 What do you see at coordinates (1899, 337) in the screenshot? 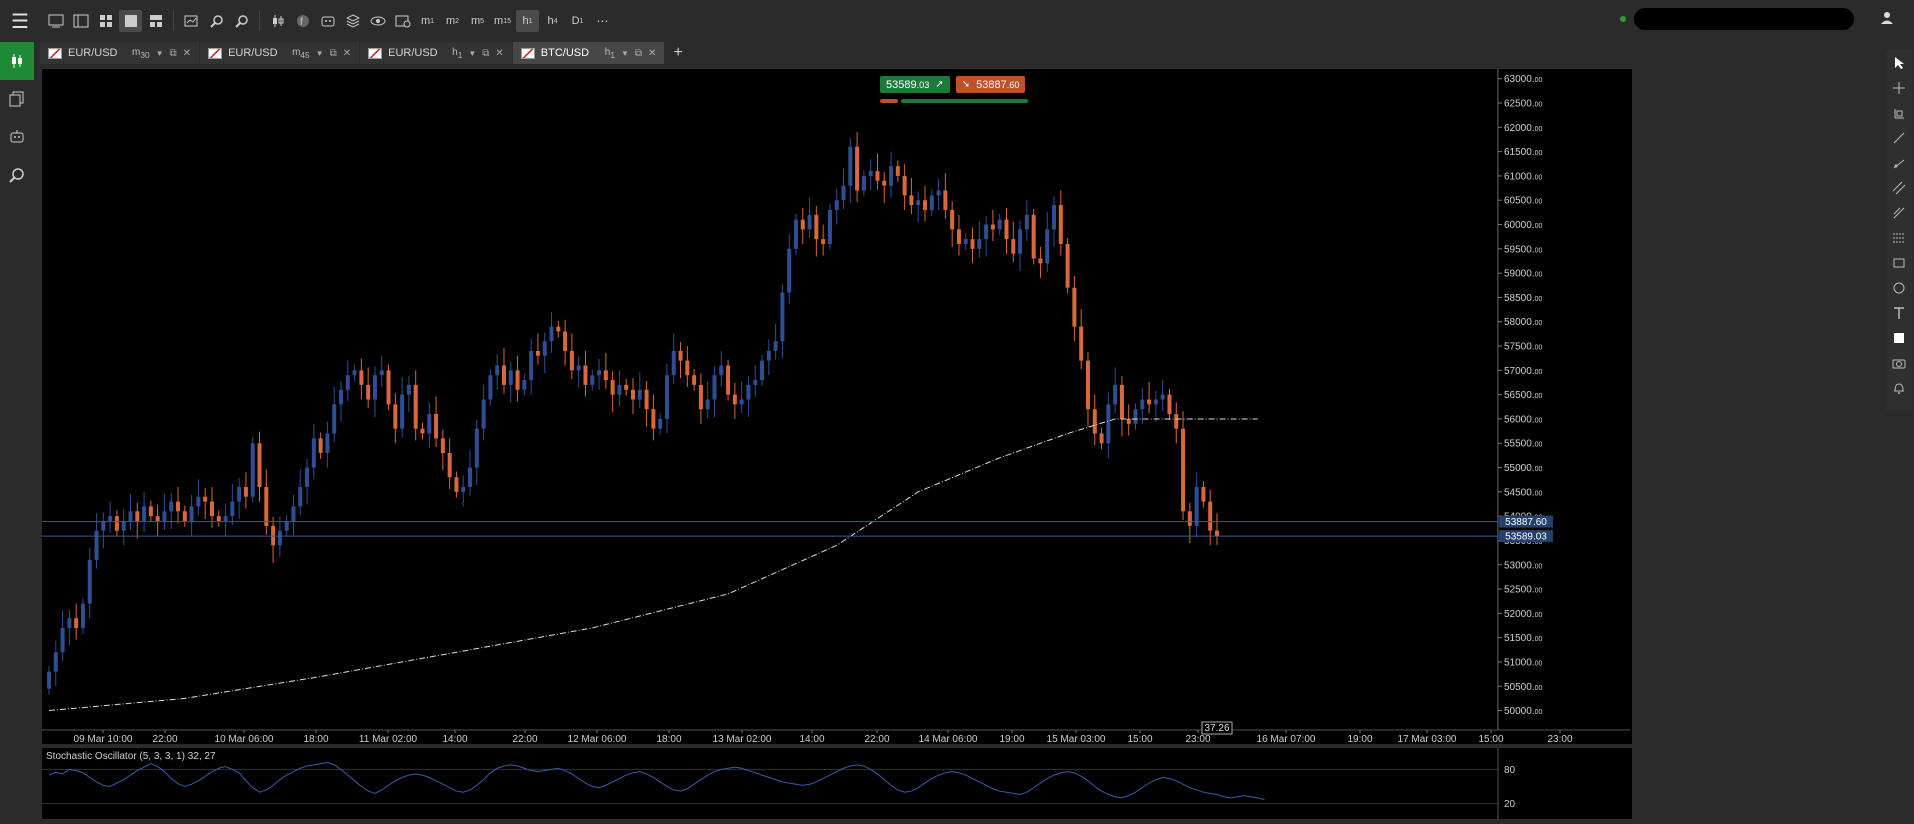
I see `color-swatch-icon` at bounding box center [1899, 337].